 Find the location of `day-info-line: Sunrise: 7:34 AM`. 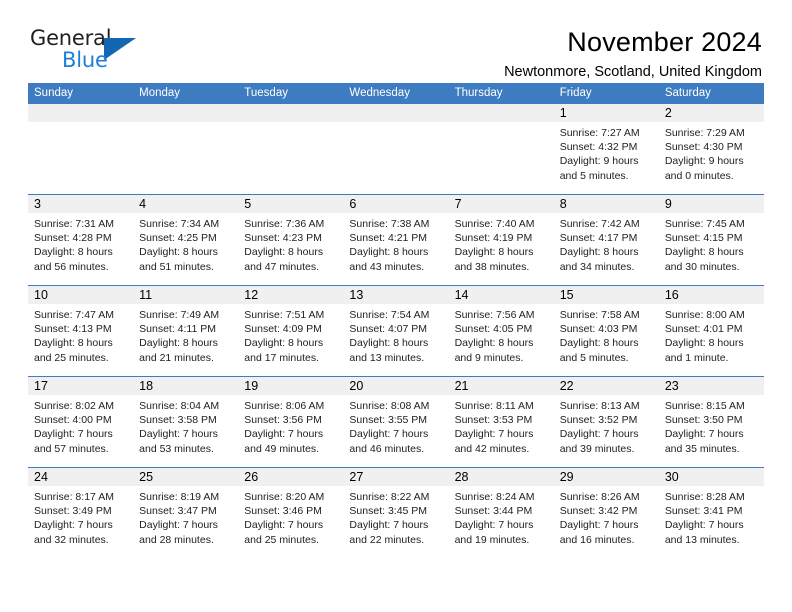

day-info-line: Sunrise: 7:34 AM is located at coordinates (179, 224).